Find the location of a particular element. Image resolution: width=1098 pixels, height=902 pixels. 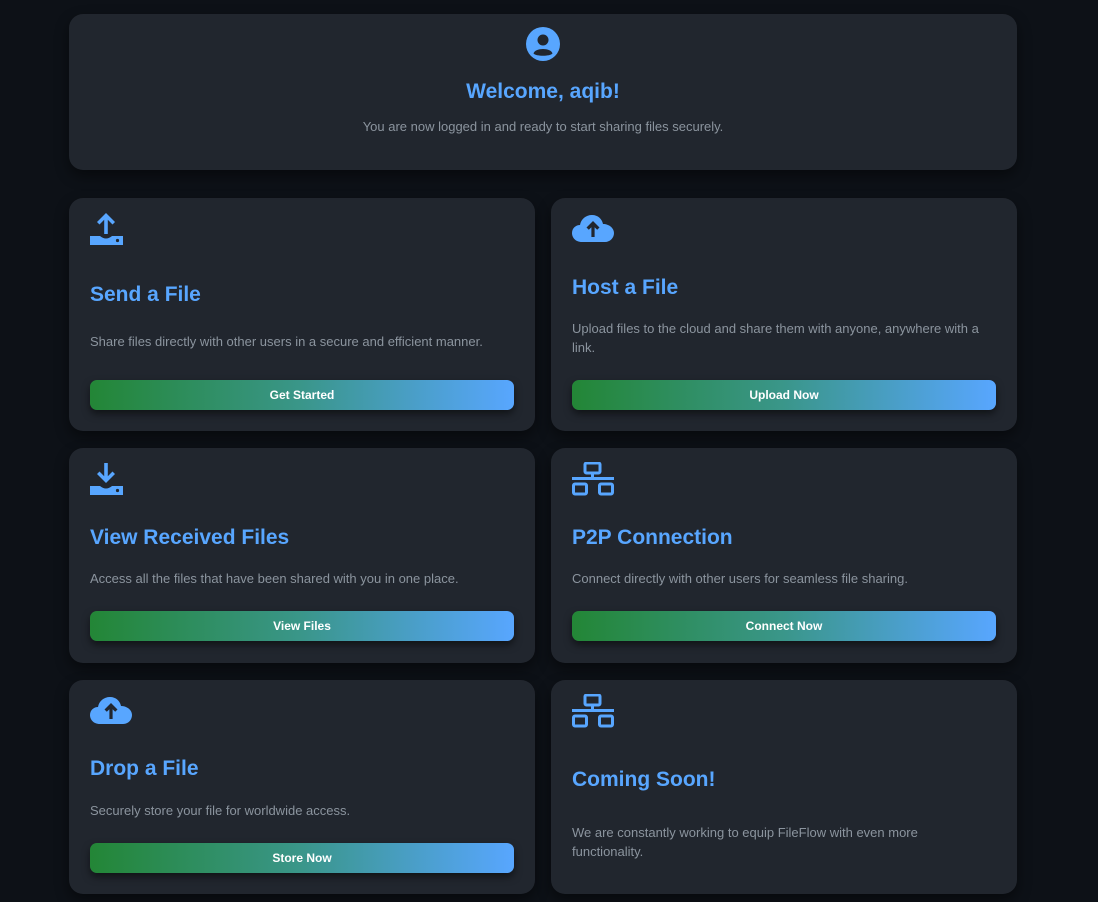

card-title: Coming Soon! is located at coordinates (644, 779).